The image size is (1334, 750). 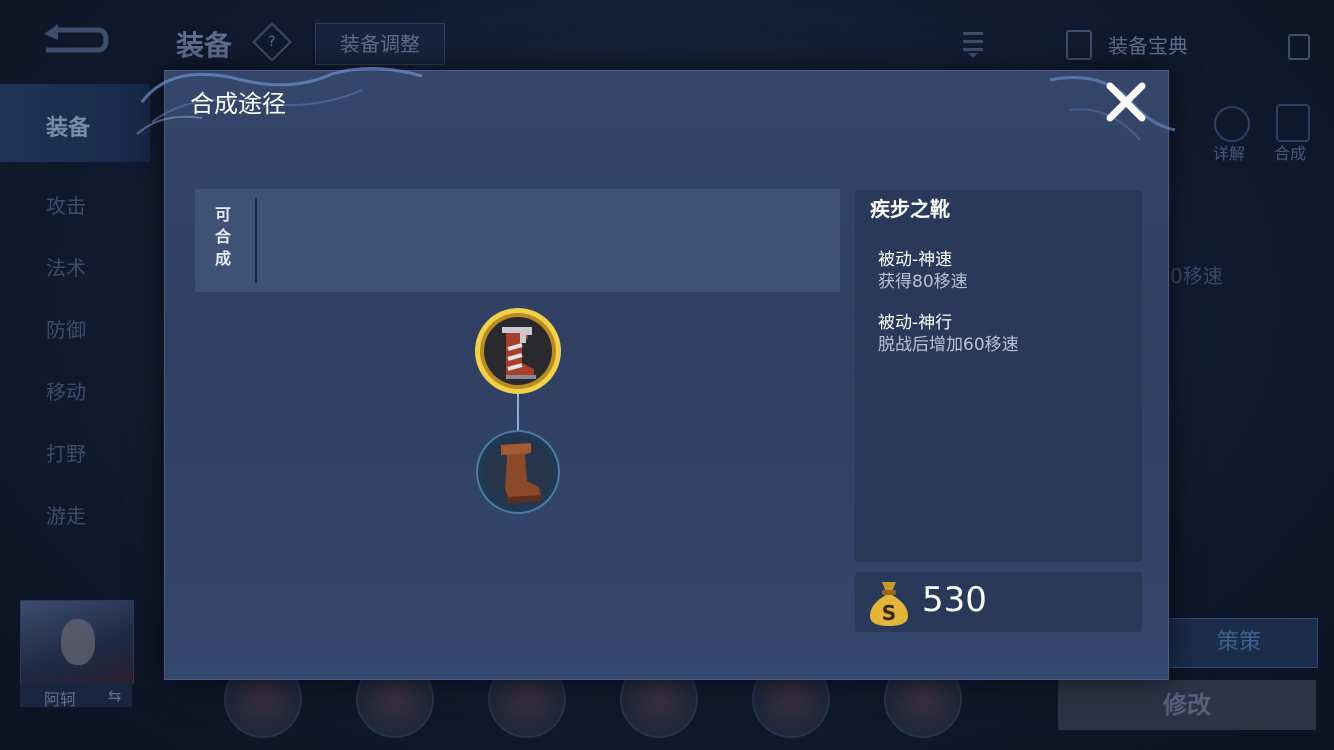 What do you see at coordinates (238, 104) in the screenshot?
I see `dialog-title: 合成途径` at bounding box center [238, 104].